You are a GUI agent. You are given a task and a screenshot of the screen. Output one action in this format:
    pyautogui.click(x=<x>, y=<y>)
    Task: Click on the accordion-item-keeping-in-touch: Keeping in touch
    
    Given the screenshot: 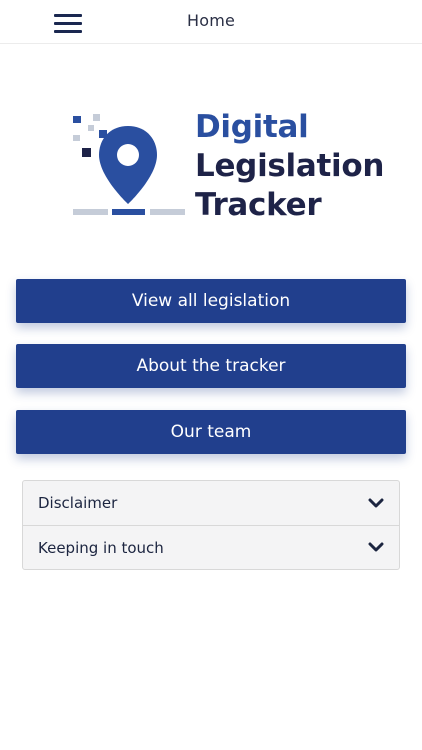 What is the action you would take?
    pyautogui.click(x=211, y=547)
    